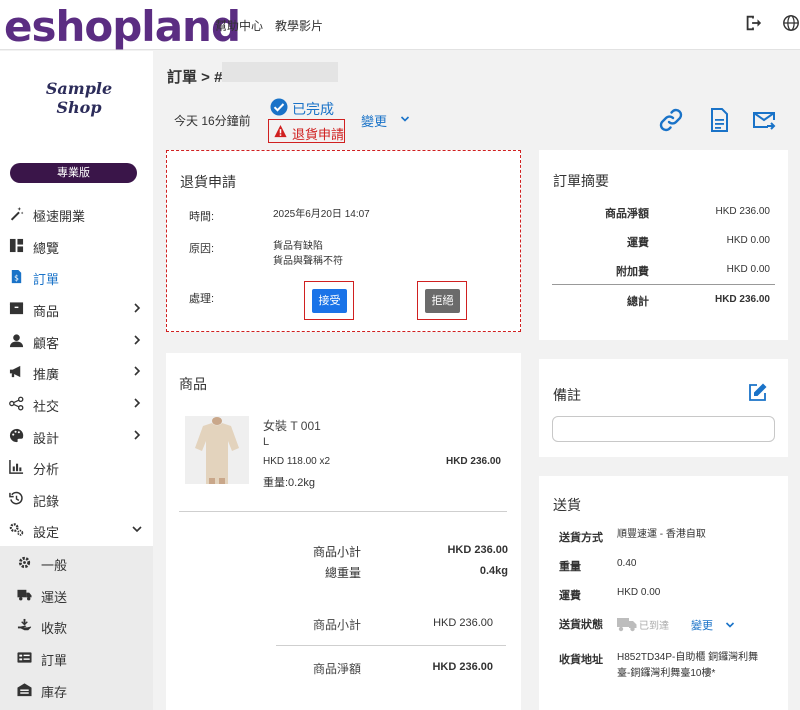 The width and height of the screenshot is (800, 710). What do you see at coordinates (567, 505) in the screenshot?
I see `shipping-title: 送貨` at bounding box center [567, 505].